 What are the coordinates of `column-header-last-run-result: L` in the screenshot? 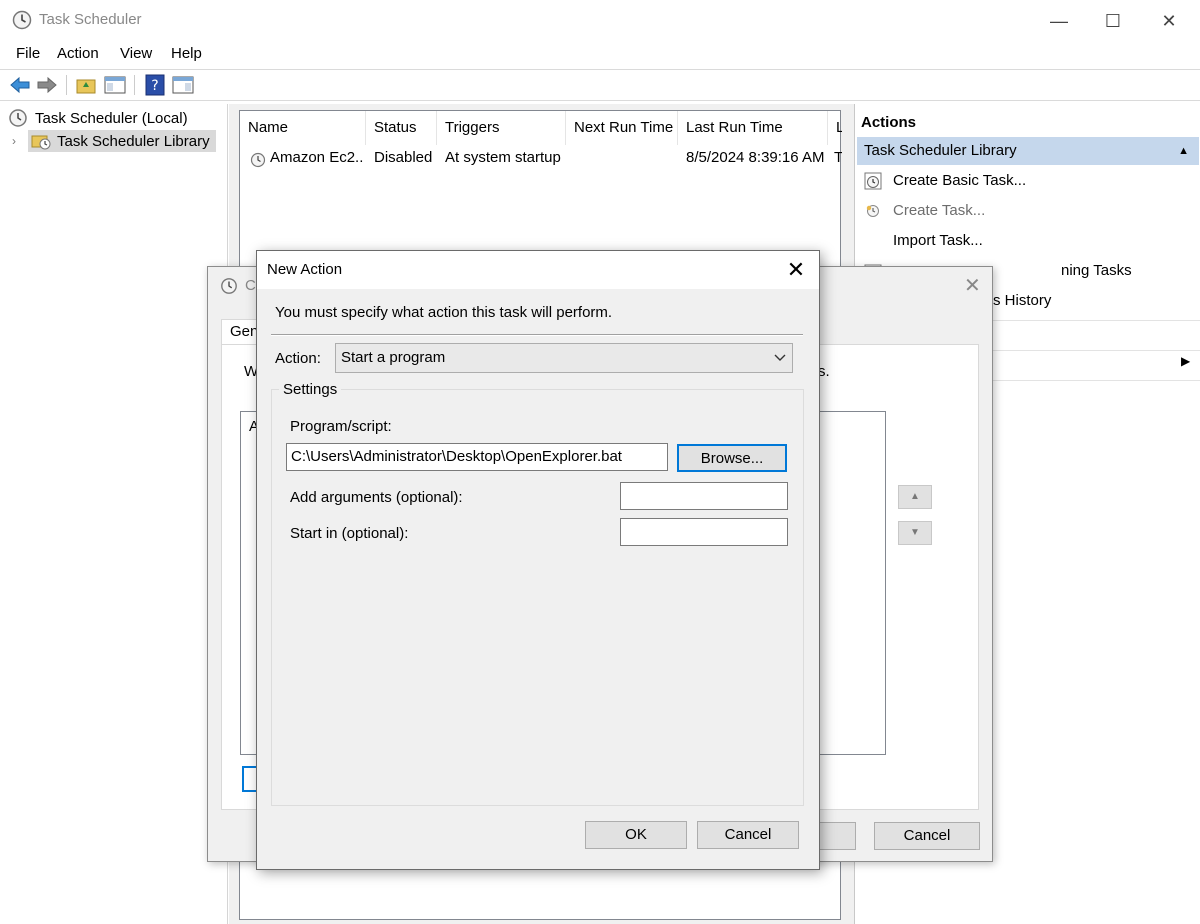 It's located at (835, 128).